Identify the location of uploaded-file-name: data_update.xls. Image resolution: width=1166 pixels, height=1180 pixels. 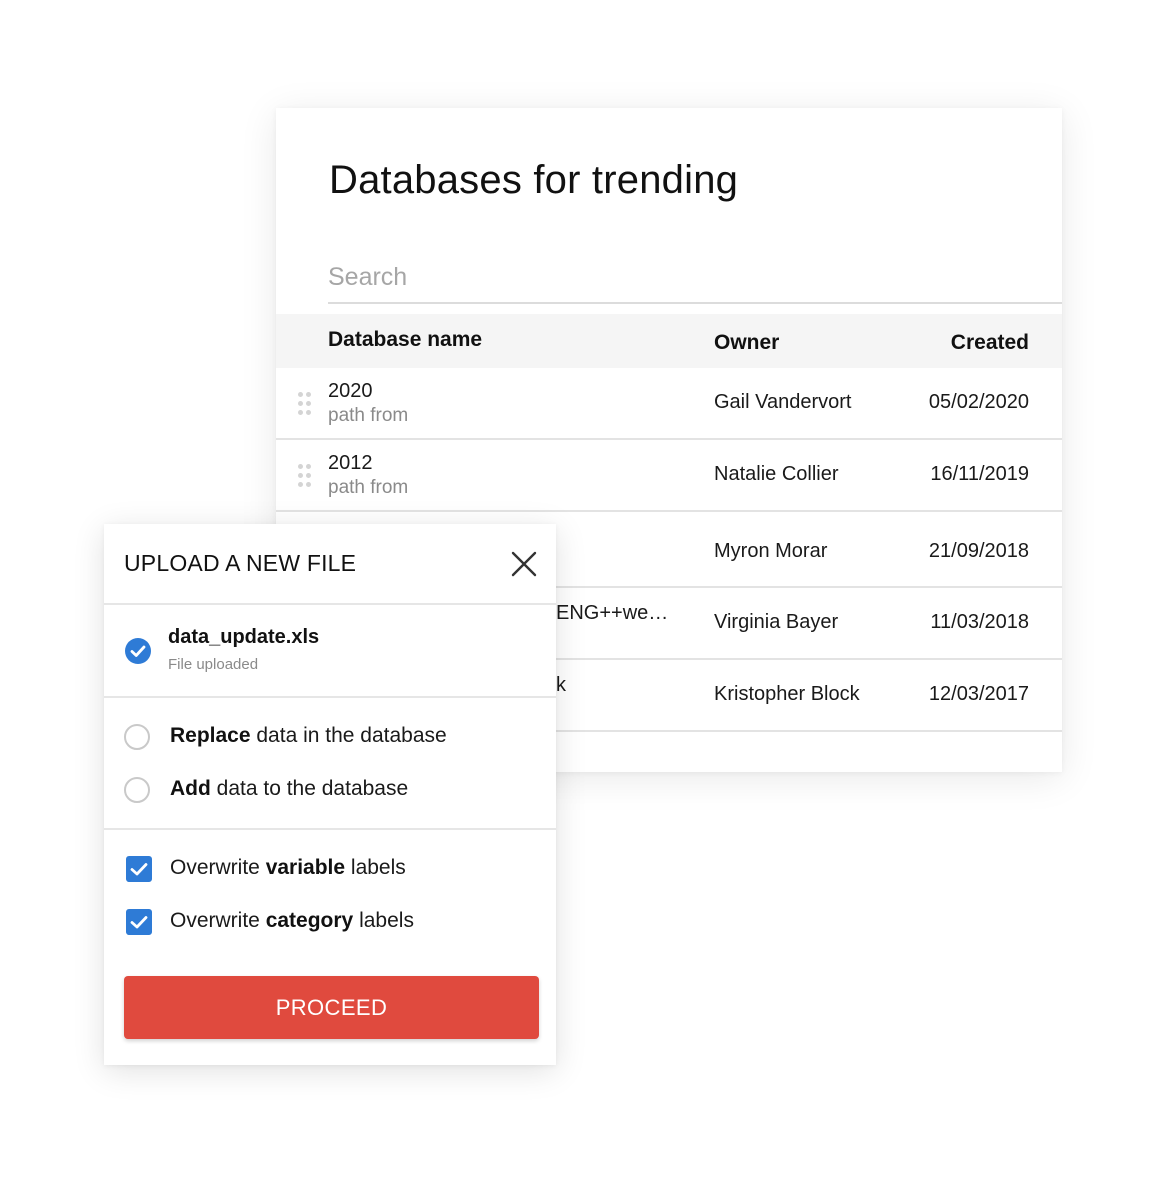
(244, 637).